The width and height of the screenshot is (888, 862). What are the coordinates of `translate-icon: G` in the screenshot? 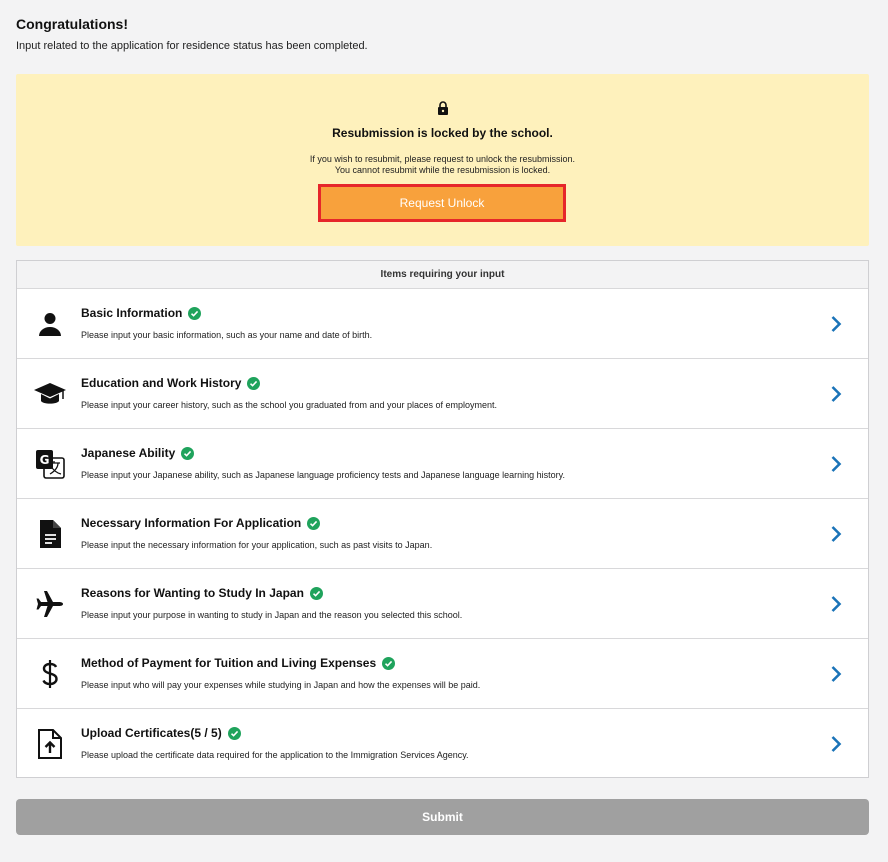 It's located at (50, 464).